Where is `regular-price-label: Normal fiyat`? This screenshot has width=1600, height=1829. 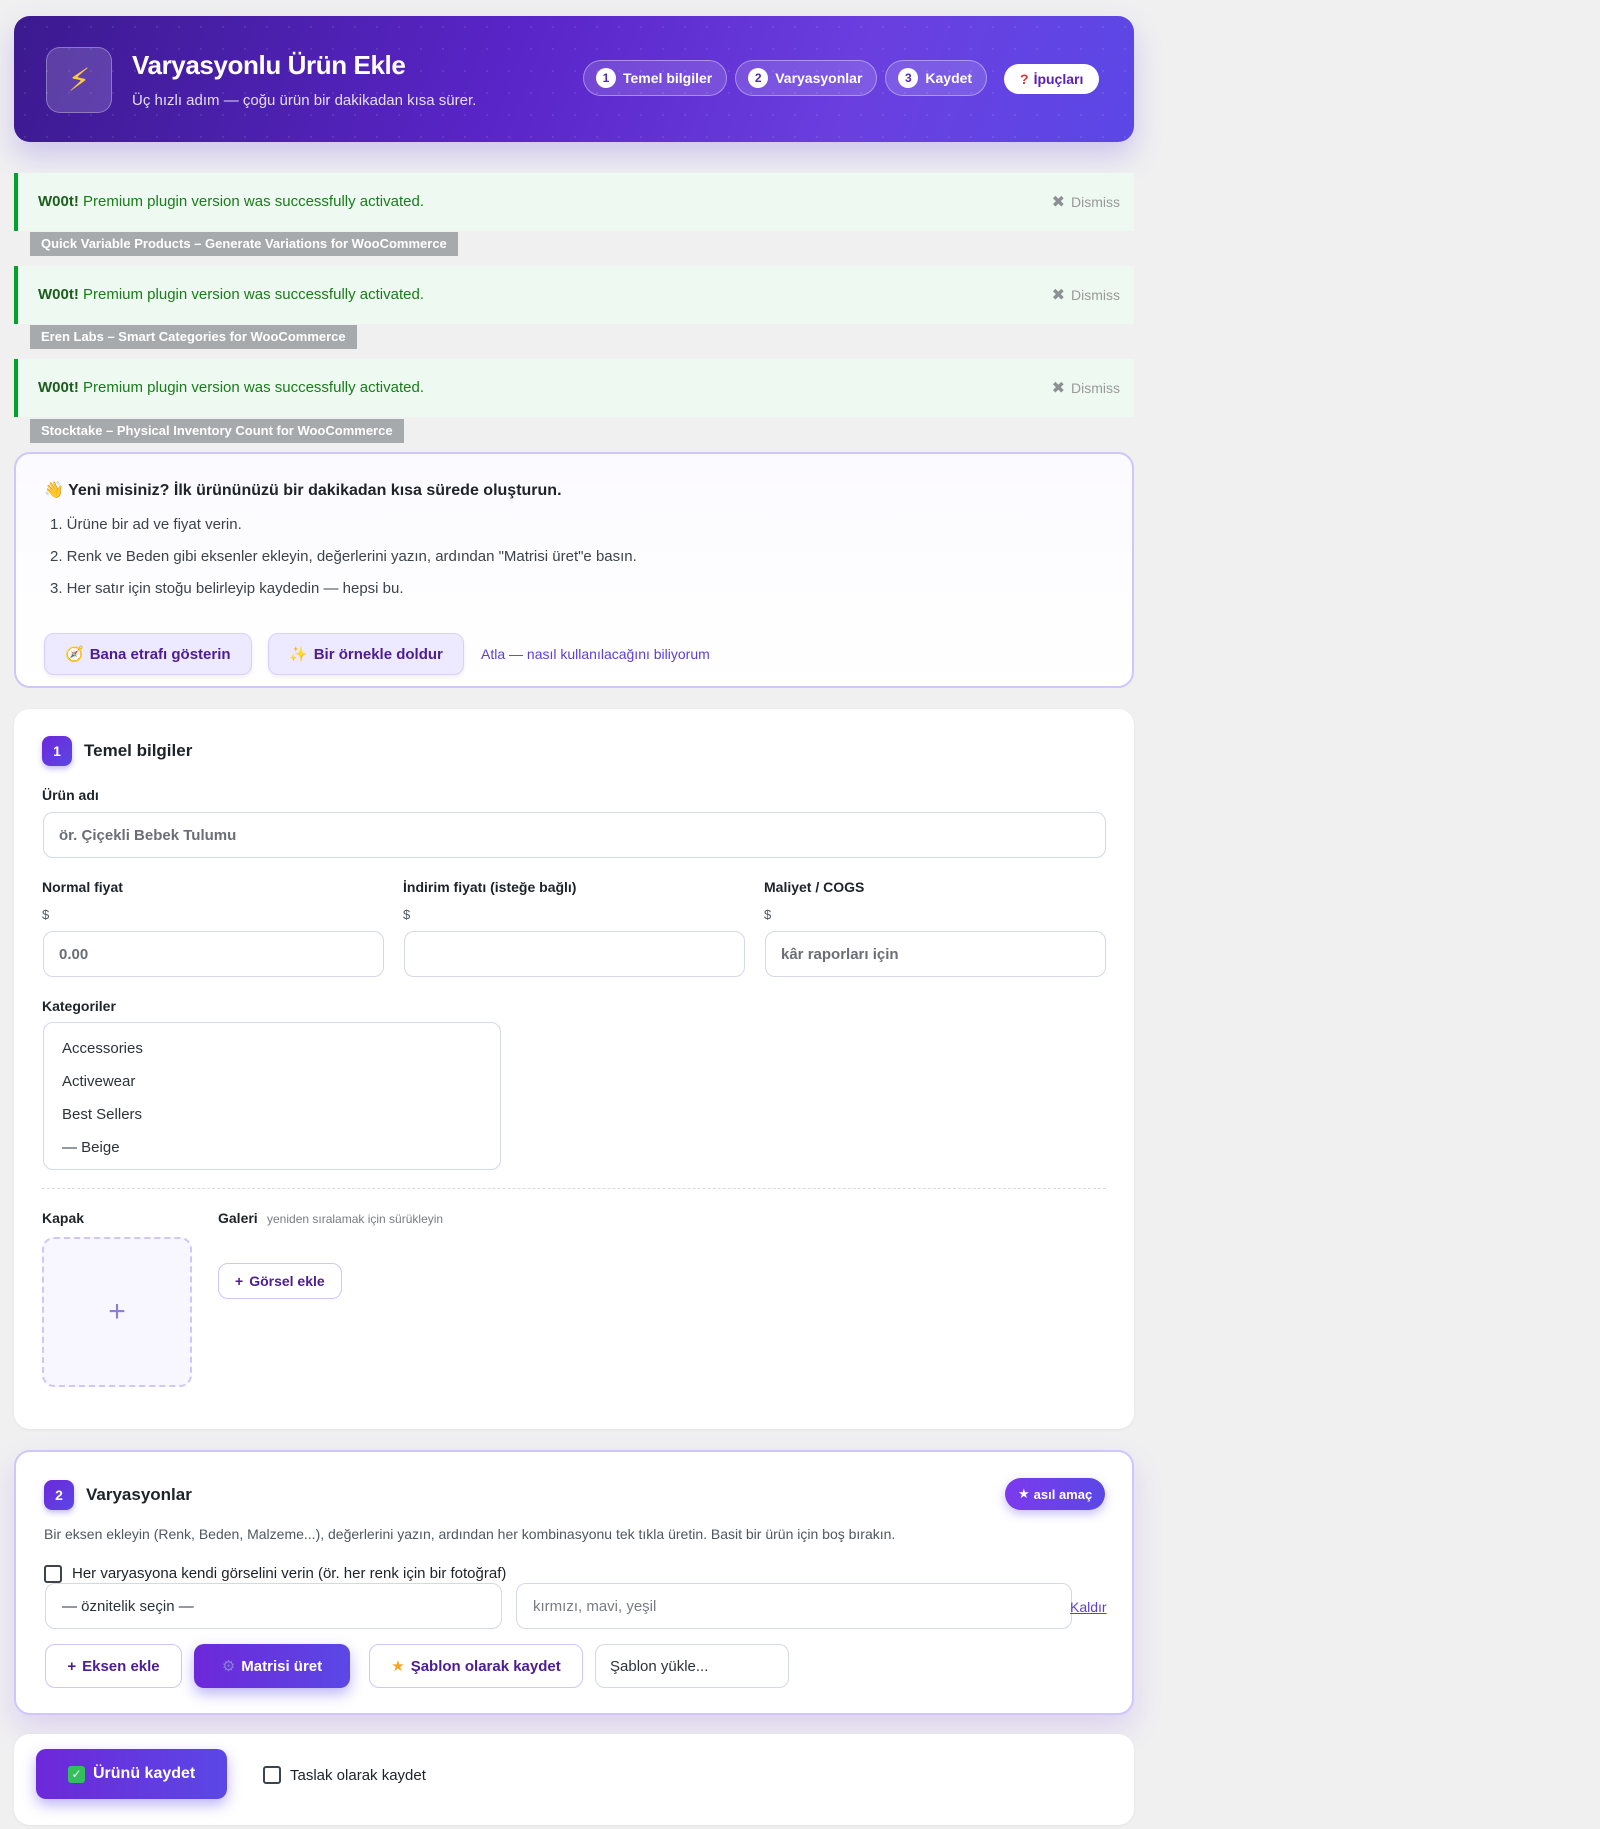
regular-price-label: Normal fiyat is located at coordinates (82, 887).